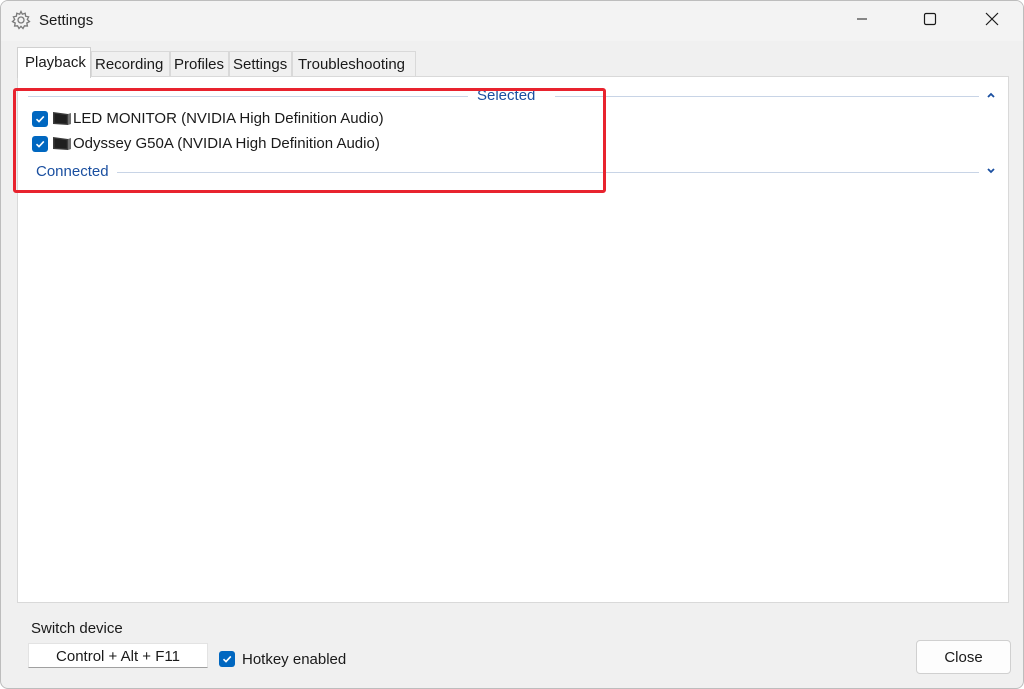  What do you see at coordinates (21, 20) in the screenshot?
I see `gear-icon` at bounding box center [21, 20].